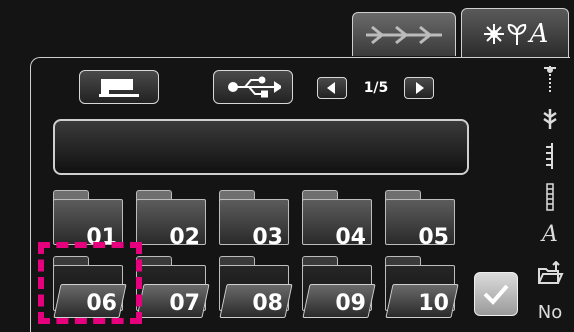 This screenshot has height=332, width=574. Describe the element at coordinates (173, 287) in the screenshot. I see `folder-07: 07` at that location.